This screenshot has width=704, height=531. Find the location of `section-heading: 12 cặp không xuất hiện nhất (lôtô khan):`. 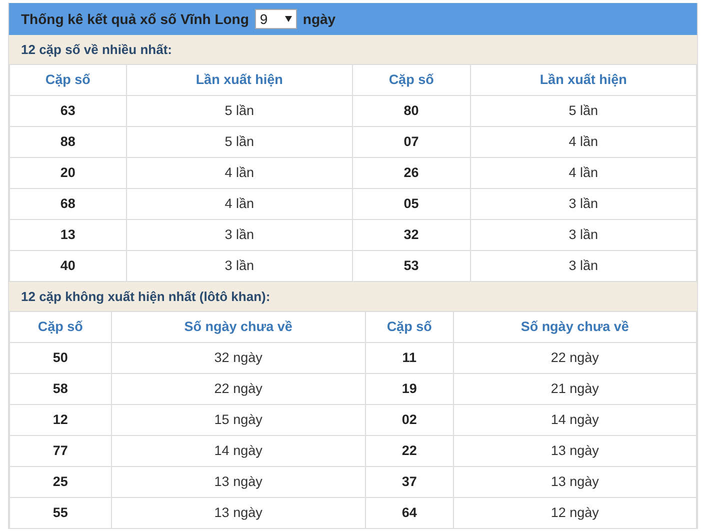

section-heading: 12 cặp không xuất hiện nhất (lôtô khan): is located at coordinates (353, 296).